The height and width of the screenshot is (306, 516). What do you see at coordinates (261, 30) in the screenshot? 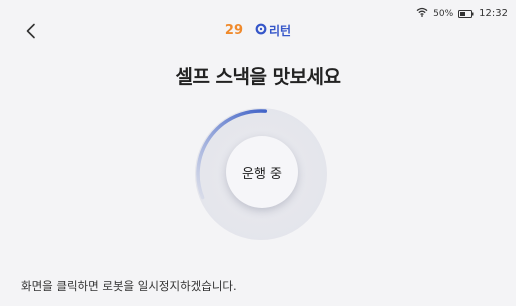
I see `return-icon` at bounding box center [261, 30].